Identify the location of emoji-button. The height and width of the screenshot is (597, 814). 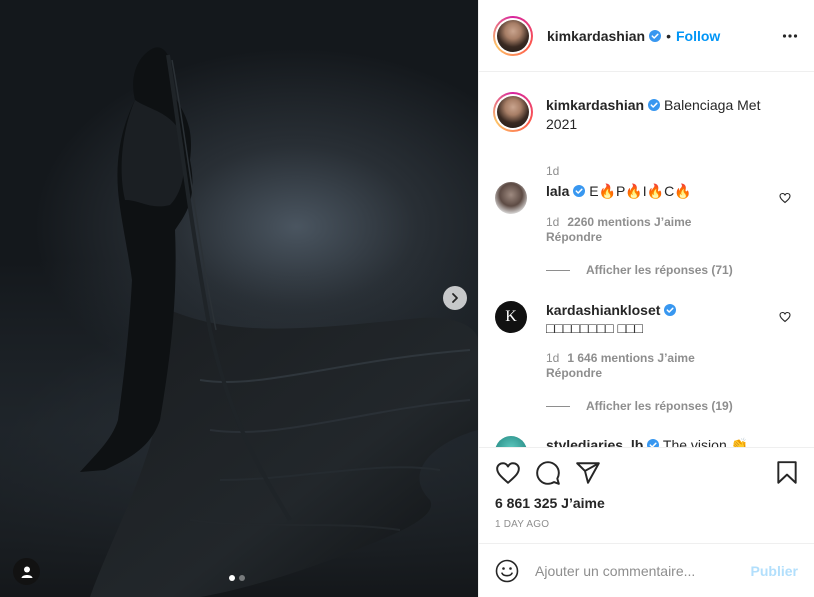
(507, 571).